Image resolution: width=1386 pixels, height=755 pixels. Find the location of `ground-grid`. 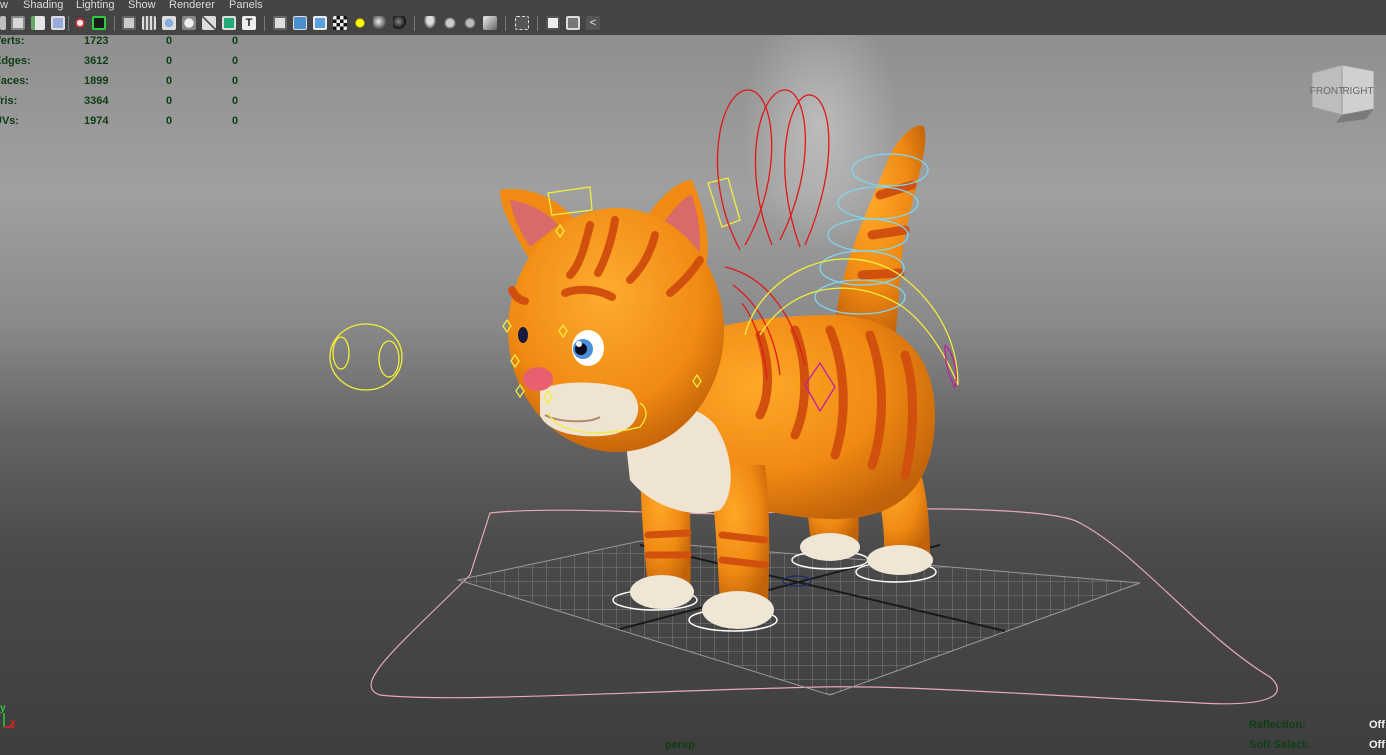

ground-grid is located at coordinates (798, 618).